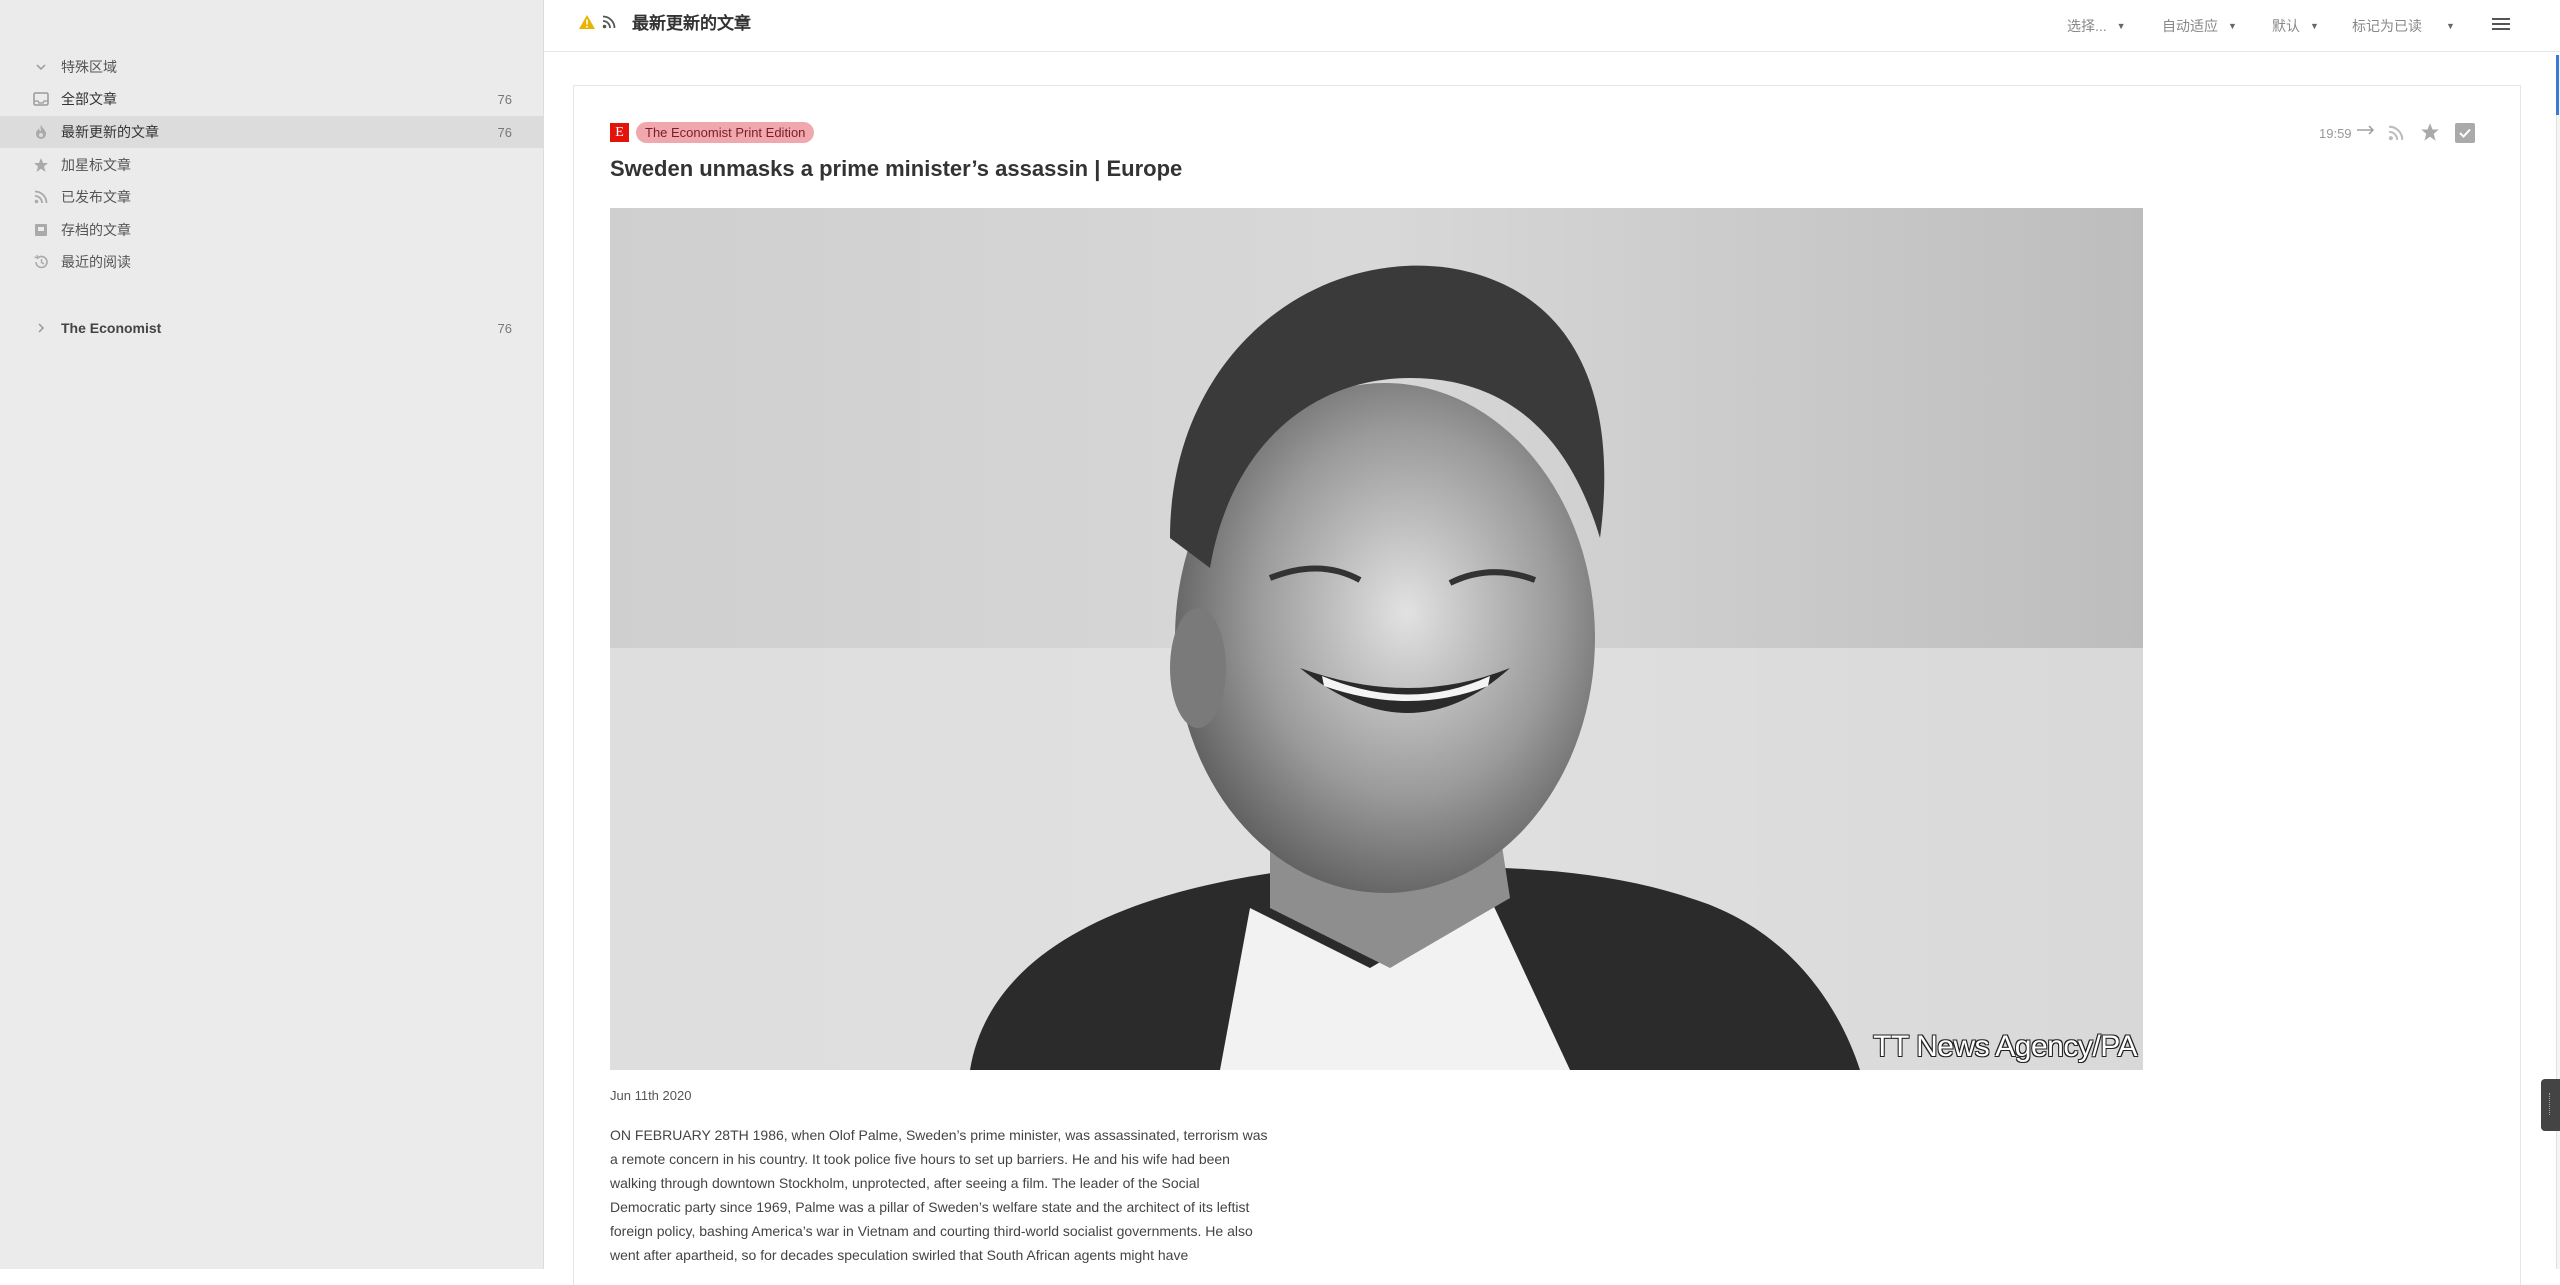 The image size is (2560, 1285). I want to click on sidebar-item-archived: 存档的文章, so click(271, 230).